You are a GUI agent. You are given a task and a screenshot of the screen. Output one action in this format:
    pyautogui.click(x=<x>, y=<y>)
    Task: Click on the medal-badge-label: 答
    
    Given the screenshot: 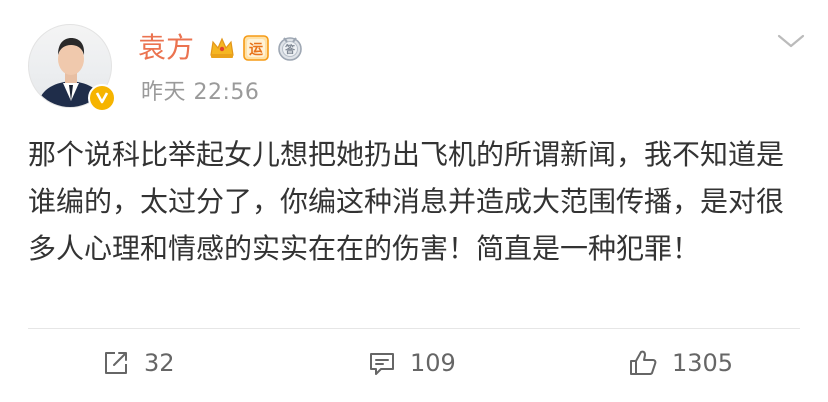 What is the action you would take?
    pyautogui.click(x=290, y=49)
    